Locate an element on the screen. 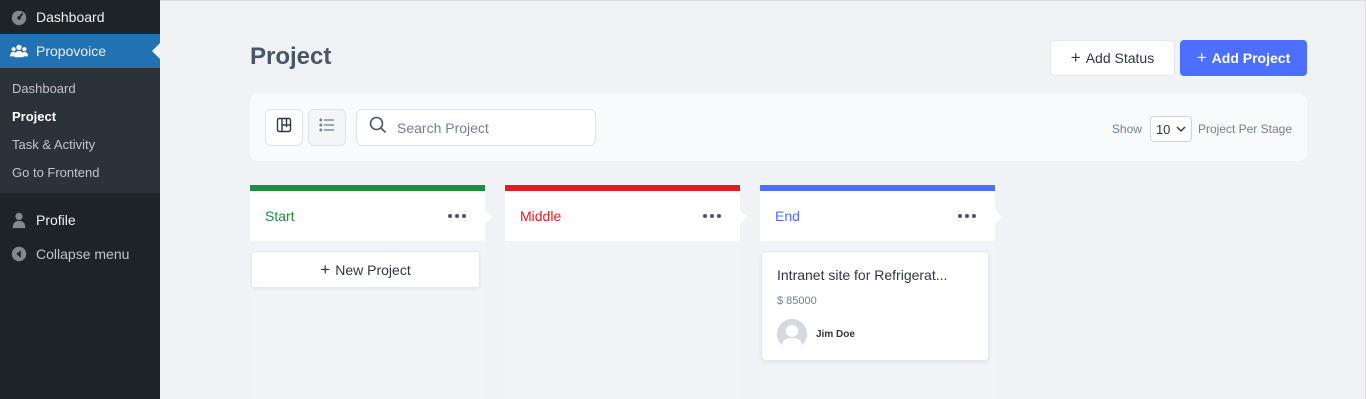  add-status-button: + Add Status is located at coordinates (1112, 58).